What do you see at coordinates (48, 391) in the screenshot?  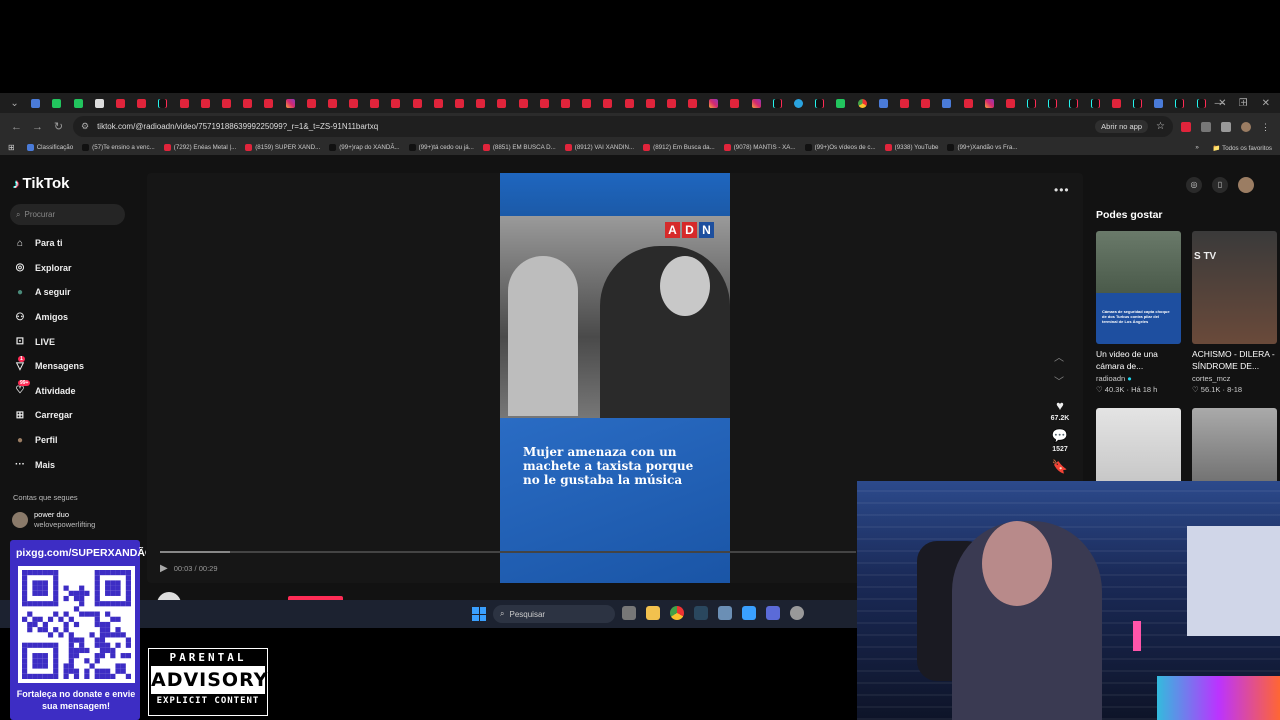 I see `nav-item-atividade: ♡ 99+ Atividade` at bounding box center [48, 391].